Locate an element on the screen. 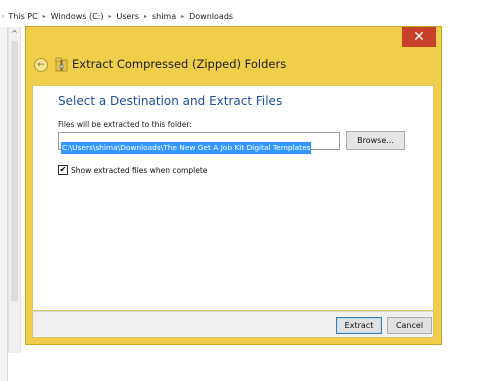  cancel-button: Cancel is located at coordinates (409, 325).